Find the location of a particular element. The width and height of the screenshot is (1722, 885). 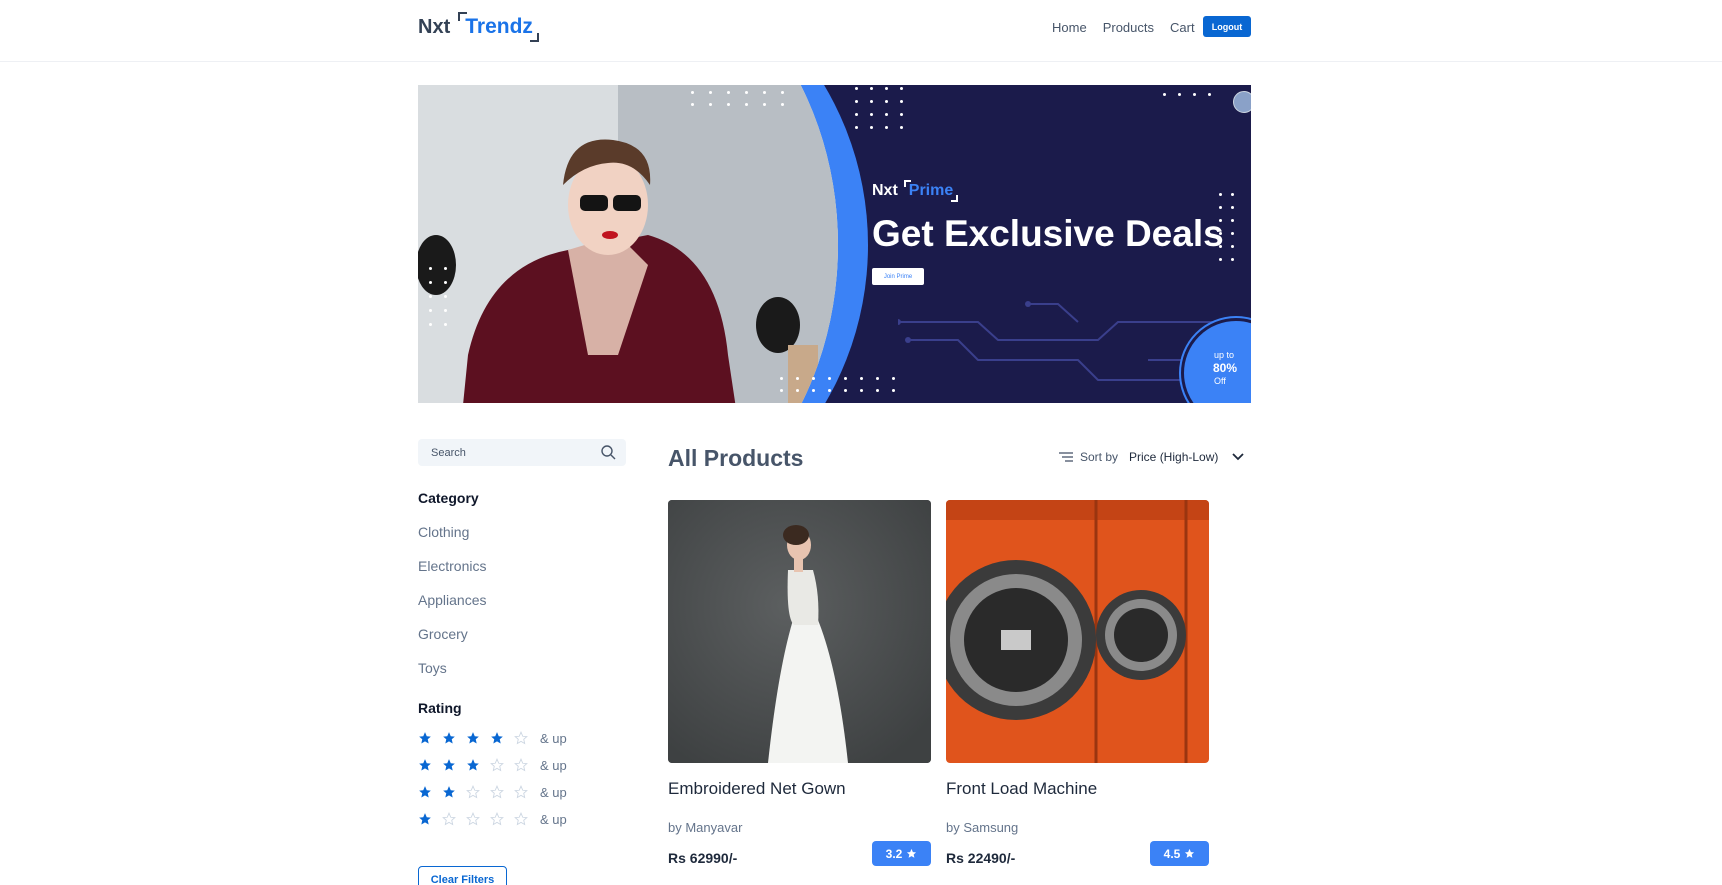

product-brand: by Samsung is located at coordinates (982, 827).